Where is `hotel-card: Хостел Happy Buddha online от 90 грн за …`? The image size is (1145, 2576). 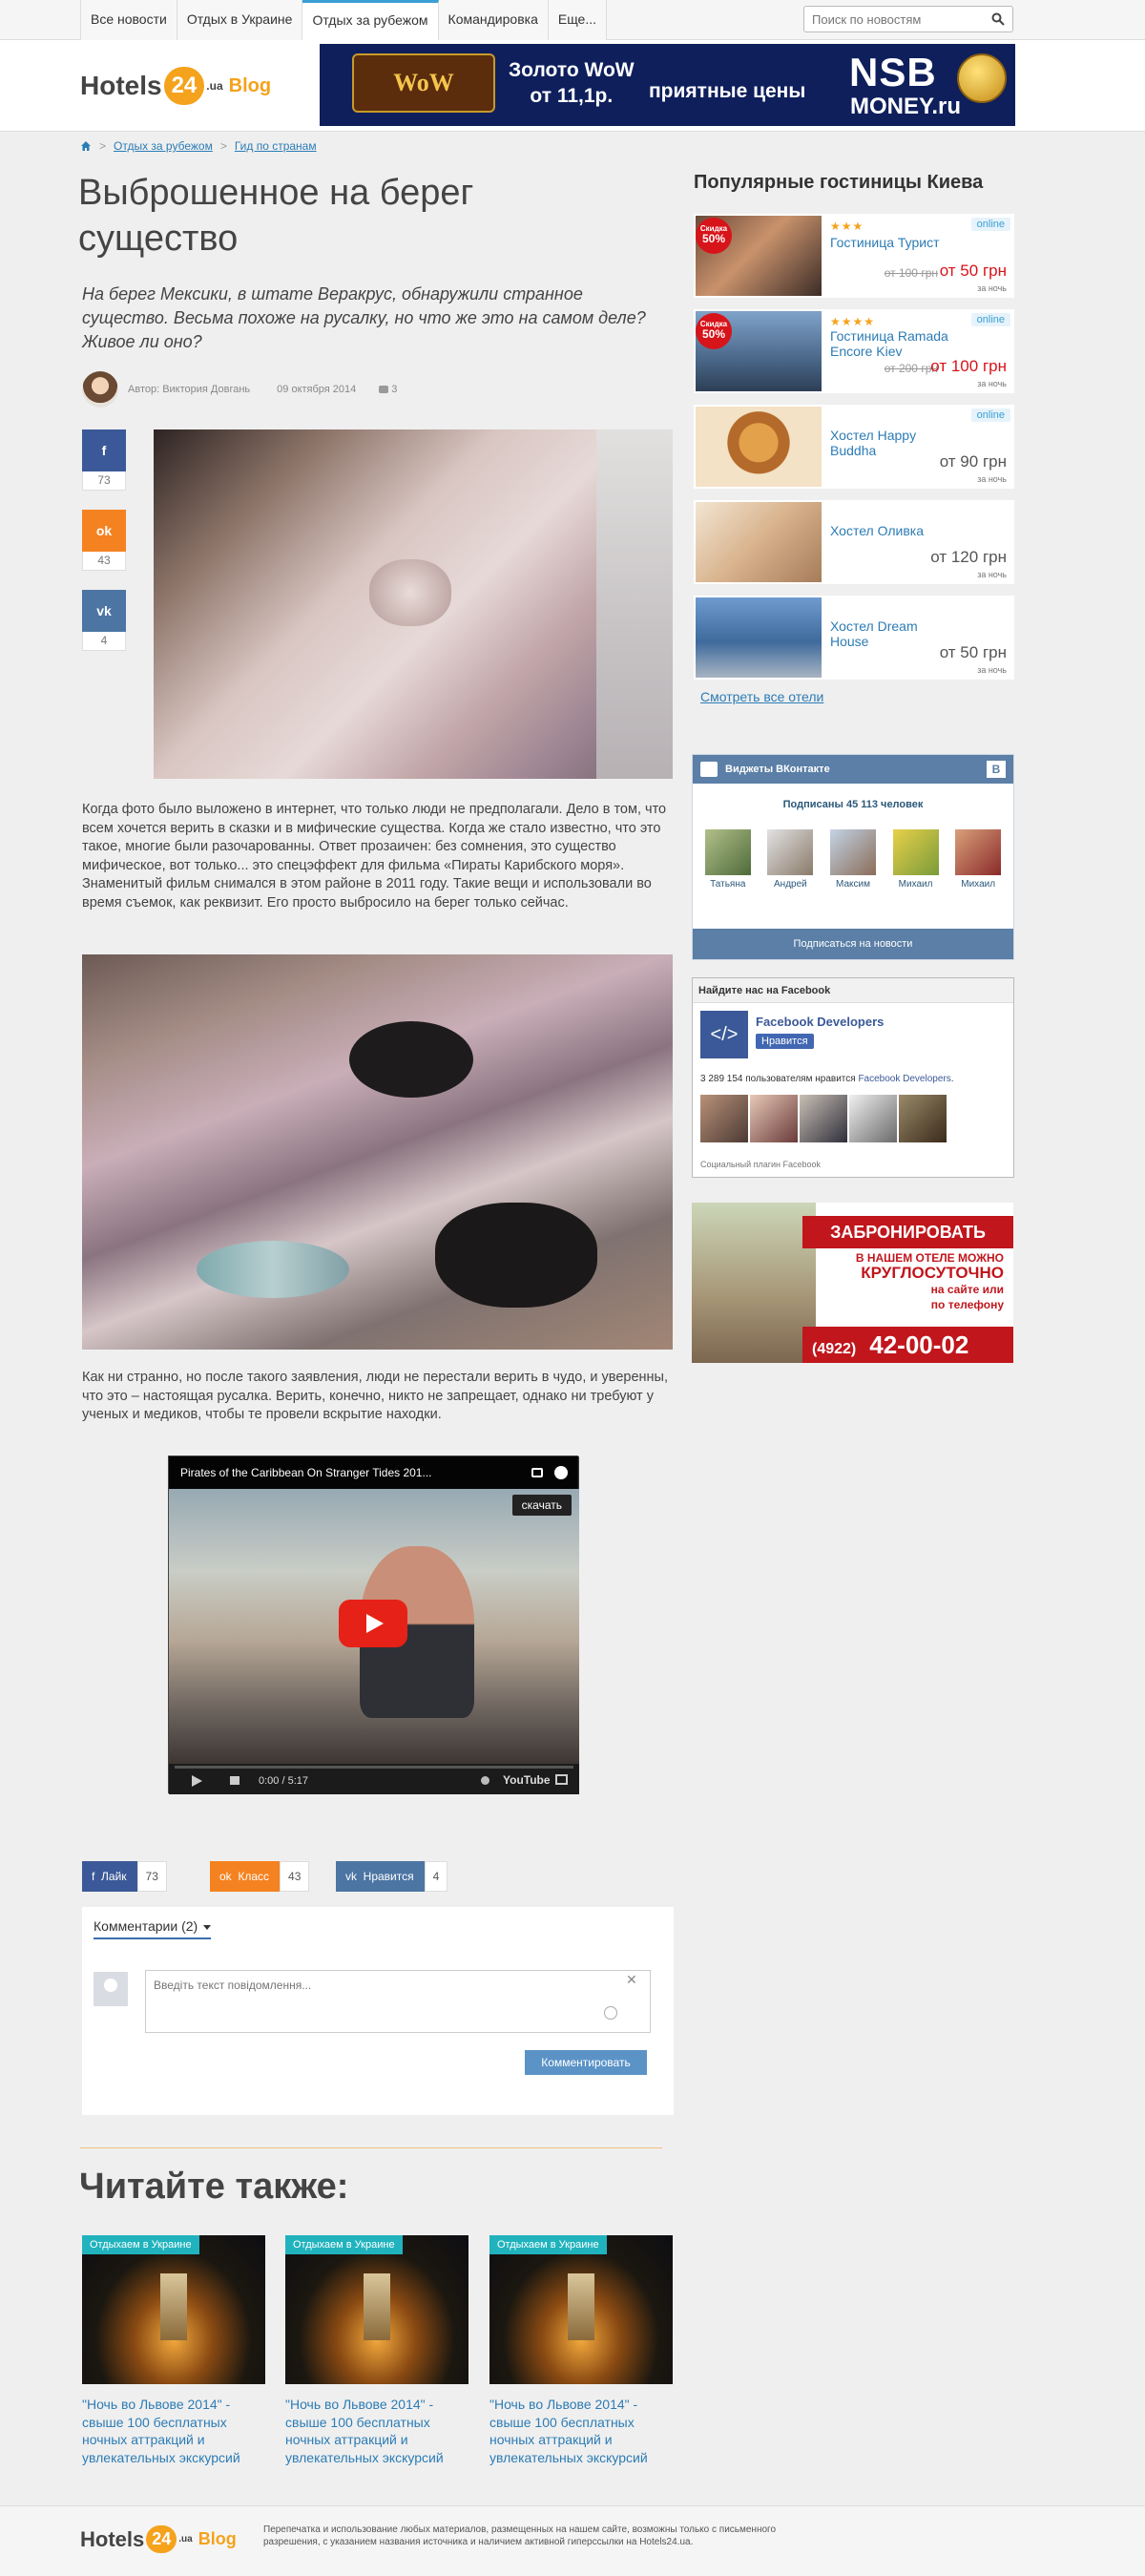
hotel-card: Хостел Happy Buddha online от 90 грн за … is located at coordinates (854, 447).